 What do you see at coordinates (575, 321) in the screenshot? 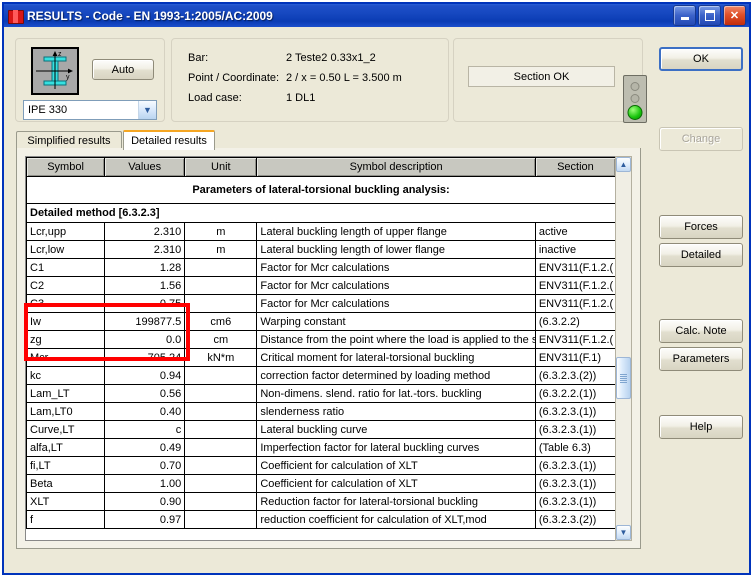
I see `cell-section: (6.3.2.2)` at bounding box center [575, 321].